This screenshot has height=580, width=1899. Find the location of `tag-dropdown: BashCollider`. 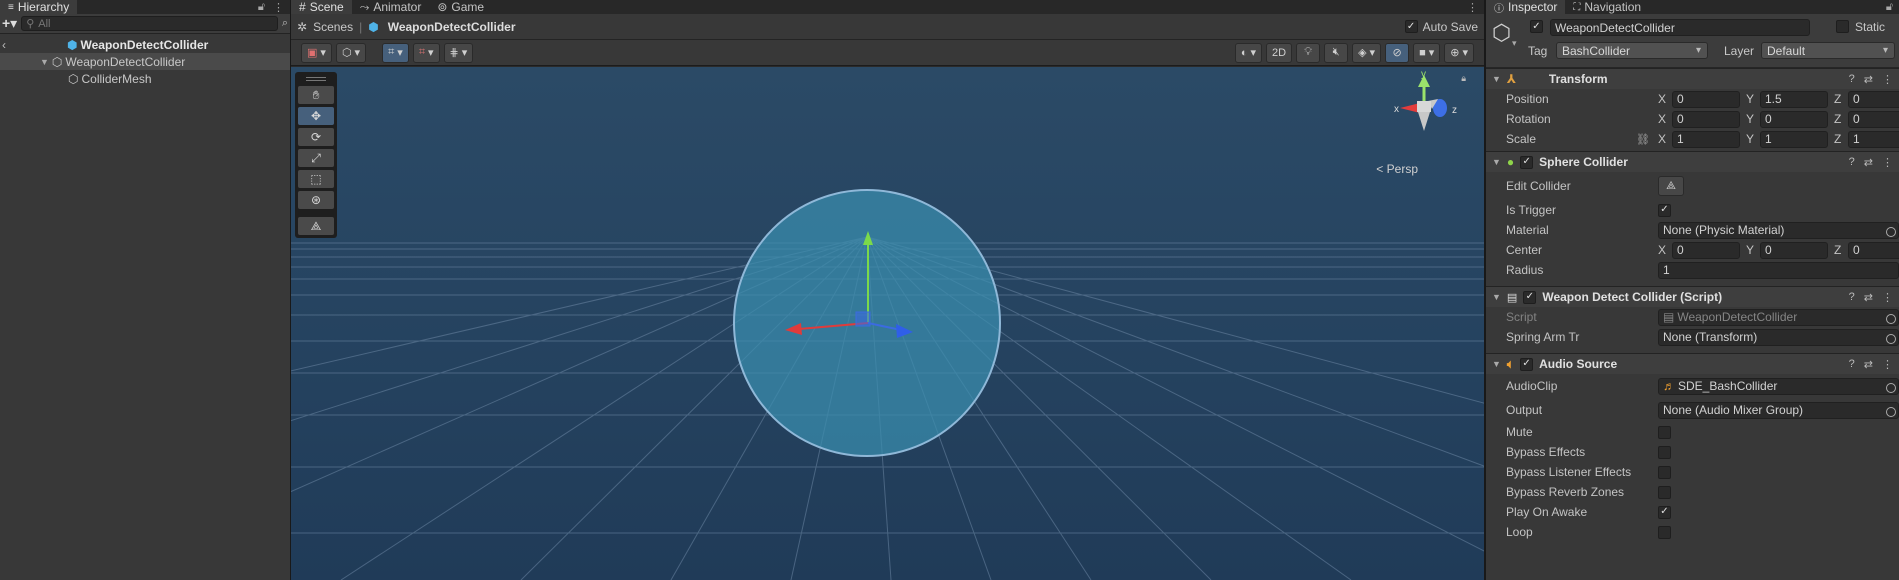

tag-dropdown: BashCollider is located at coordinates (1632, 50).